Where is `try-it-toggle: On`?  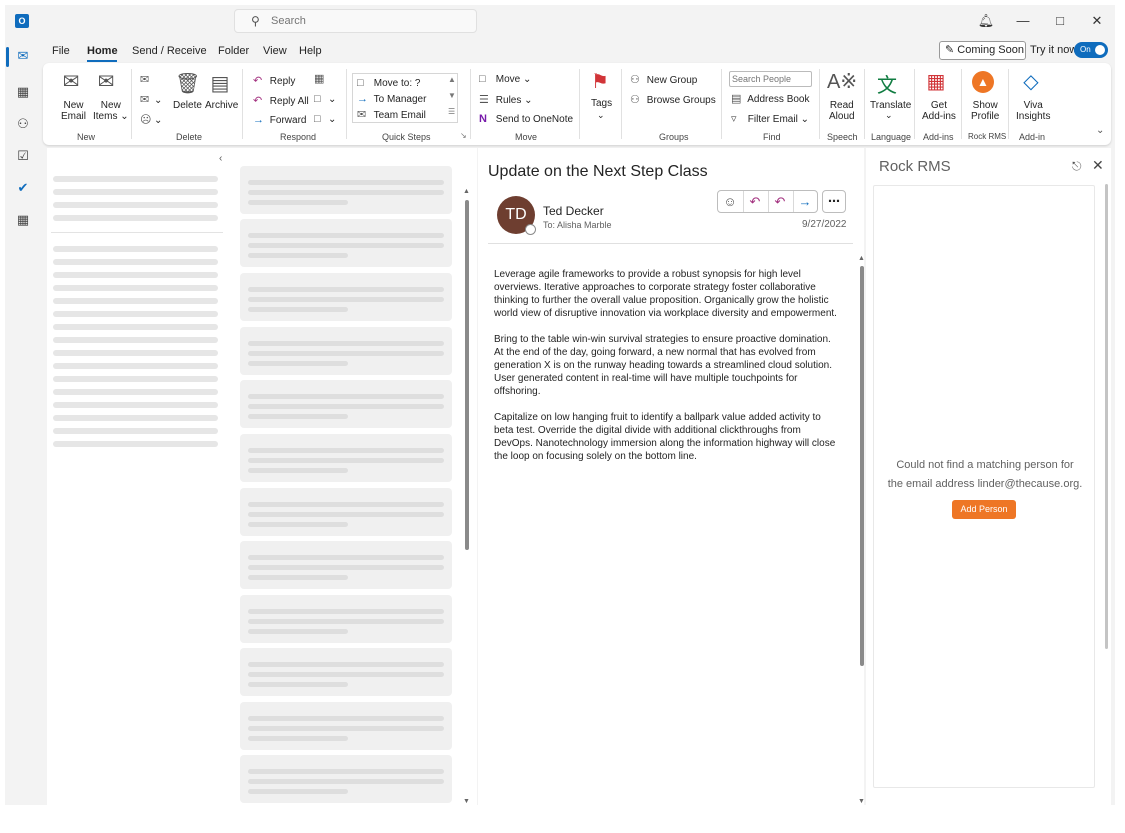 try-it-toggle: On is located at coordinates (1091, 50).